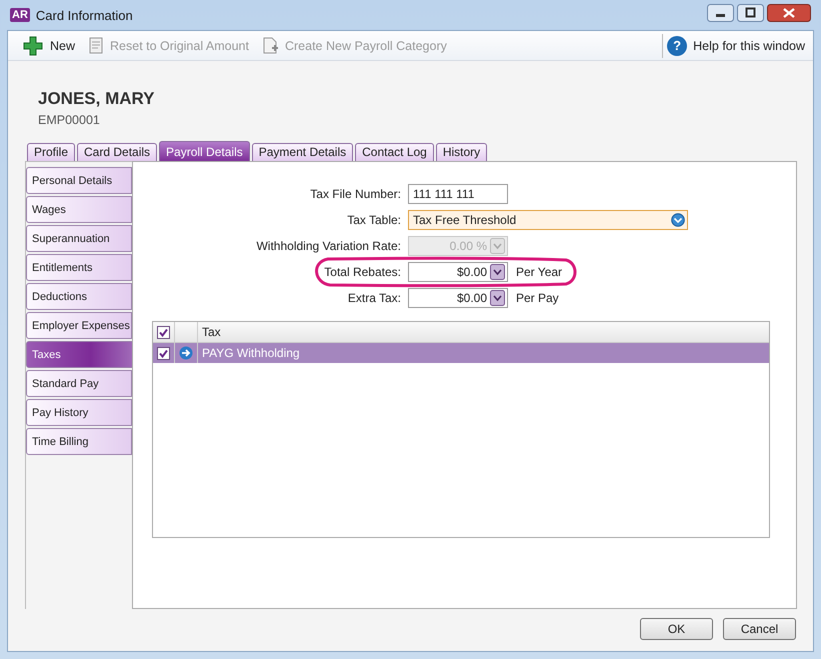 This screenshot has height=659, width=821. Describe the element at coordinates (84, 15) in the screenshot. I see `window-title: Card Information` at that location.